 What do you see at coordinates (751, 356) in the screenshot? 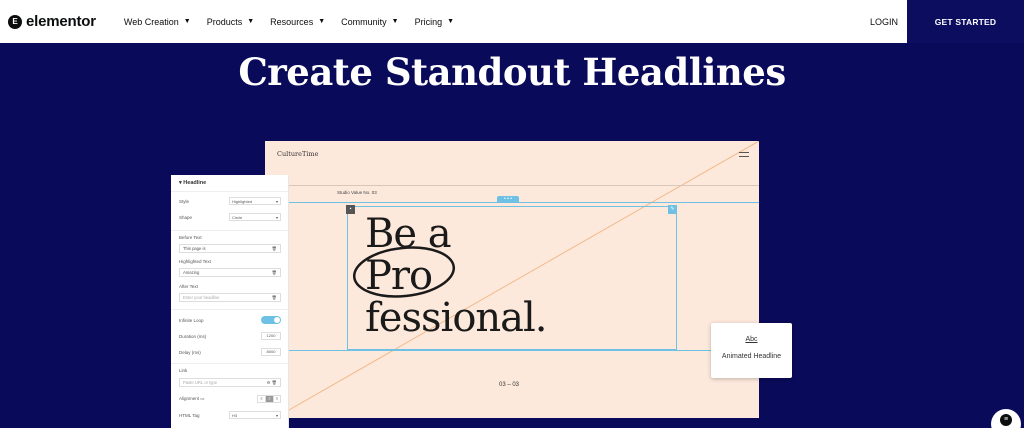
I see `widget-label: Animated Headline` at bounding box center [751, 356].